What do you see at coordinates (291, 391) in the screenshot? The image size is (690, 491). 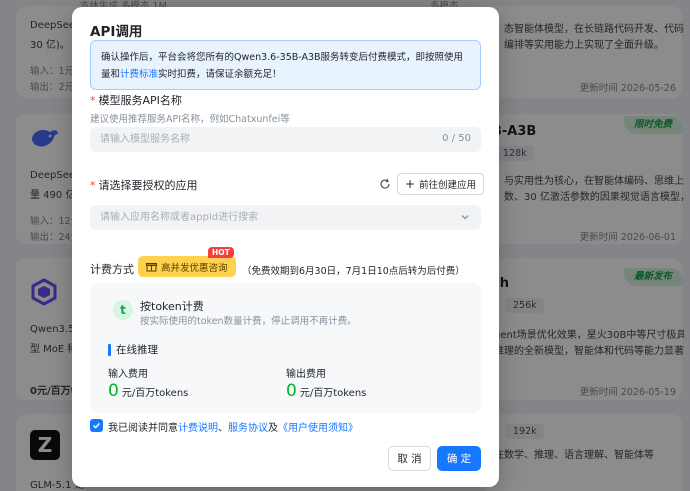 I see `output-fee-value: 0` at bounding box center [291, 391].